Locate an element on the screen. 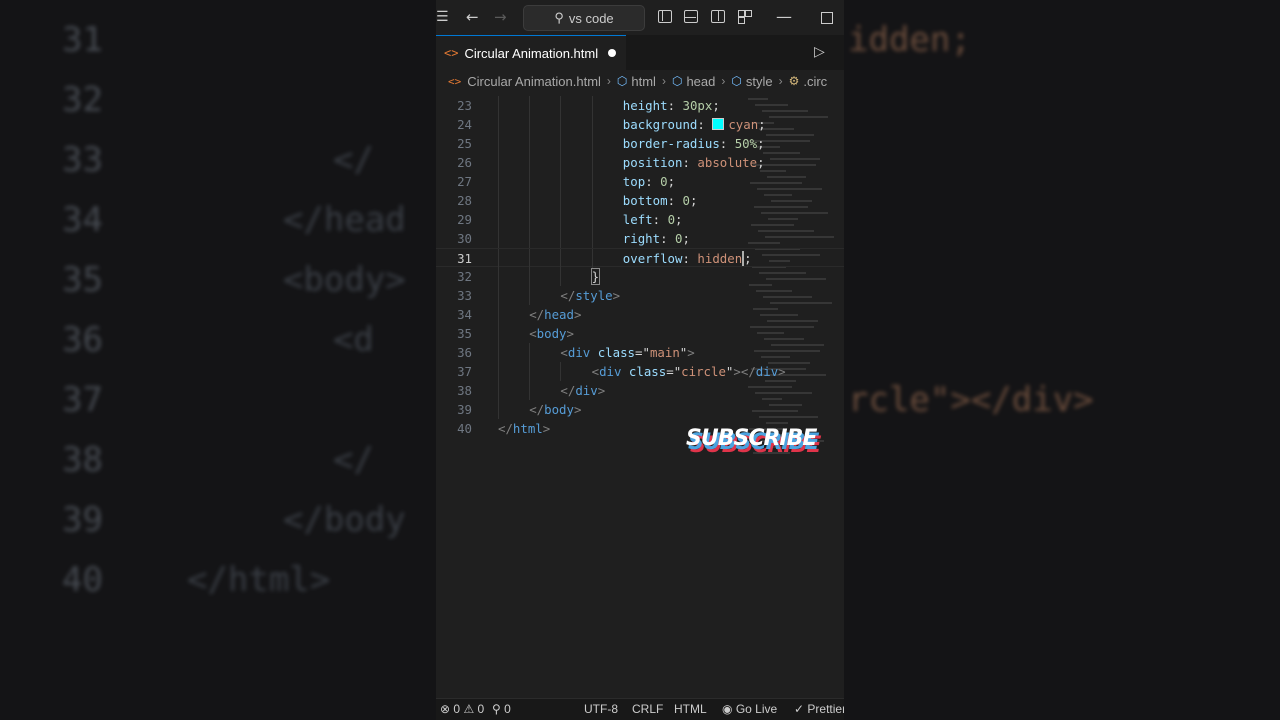 The height and width of the screenshot is (720, 1280). code-line: 28 bottom: 0; is located at coordinates (640, 200).